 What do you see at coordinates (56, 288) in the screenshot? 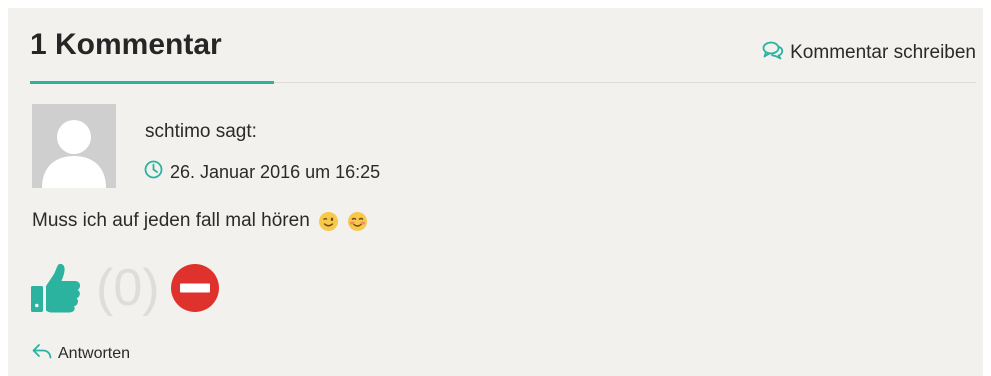
I see `thumbs-up-icon` at bounding box center [56, 288].